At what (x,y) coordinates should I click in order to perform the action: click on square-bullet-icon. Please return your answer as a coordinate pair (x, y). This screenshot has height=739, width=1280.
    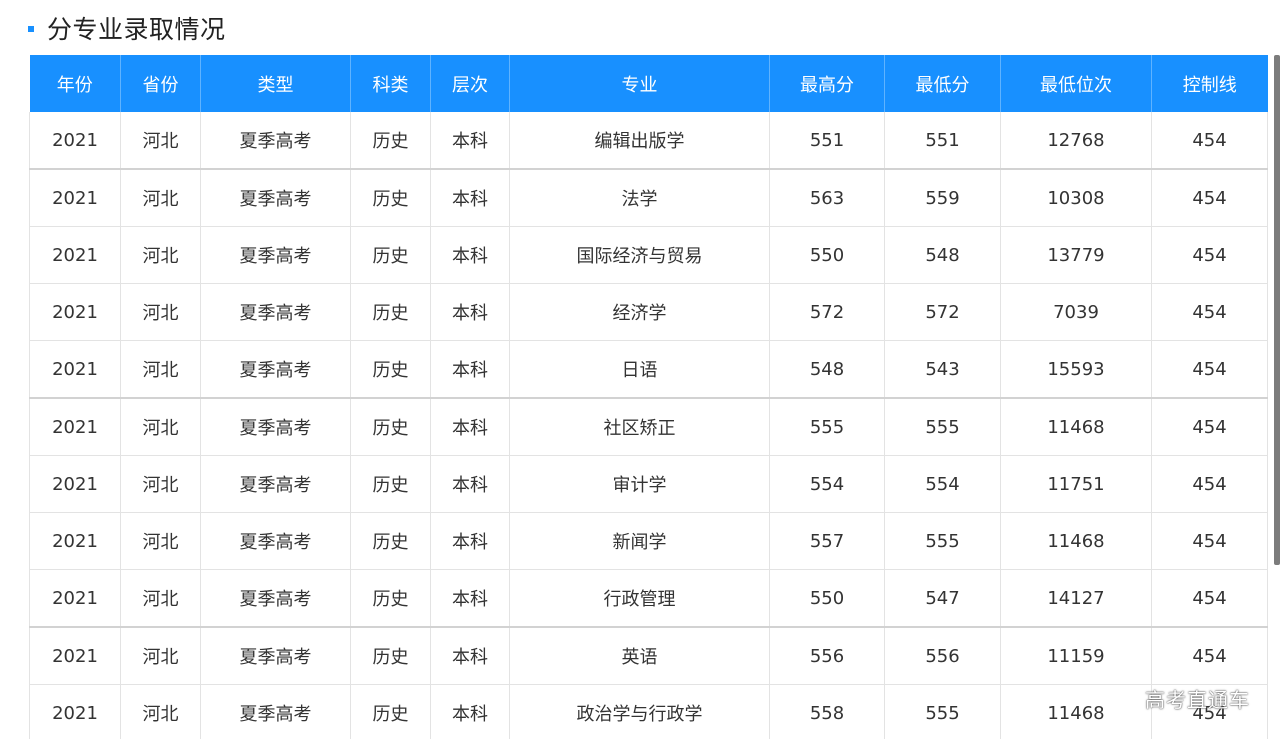
    Looking at the image, I should click on (31, 29).